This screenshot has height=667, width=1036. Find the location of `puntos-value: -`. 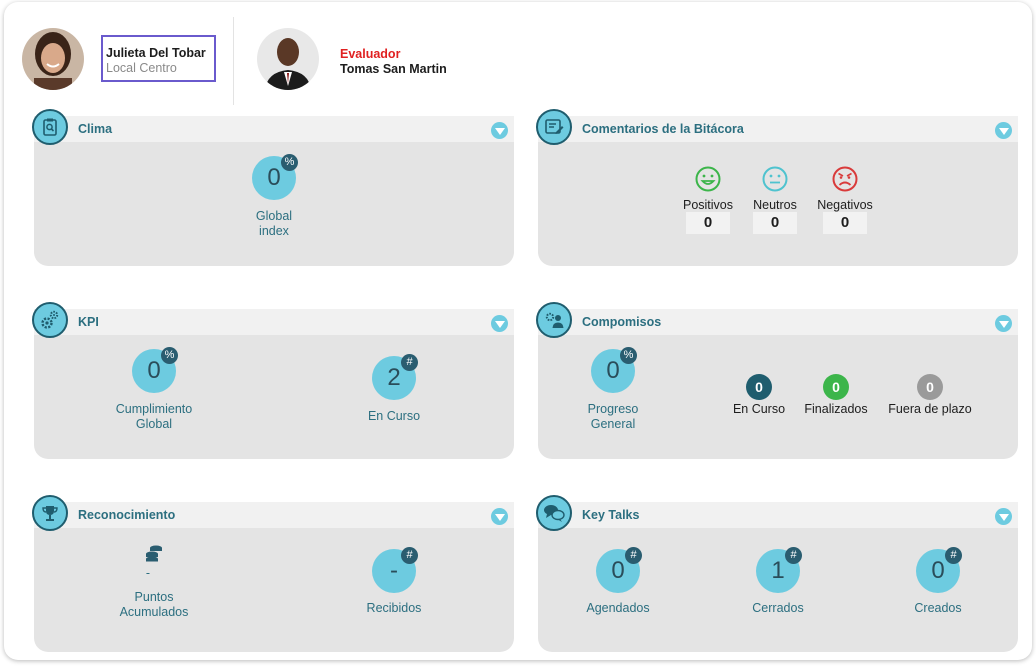

puntos-value: - is located at coordinates (148, 573).